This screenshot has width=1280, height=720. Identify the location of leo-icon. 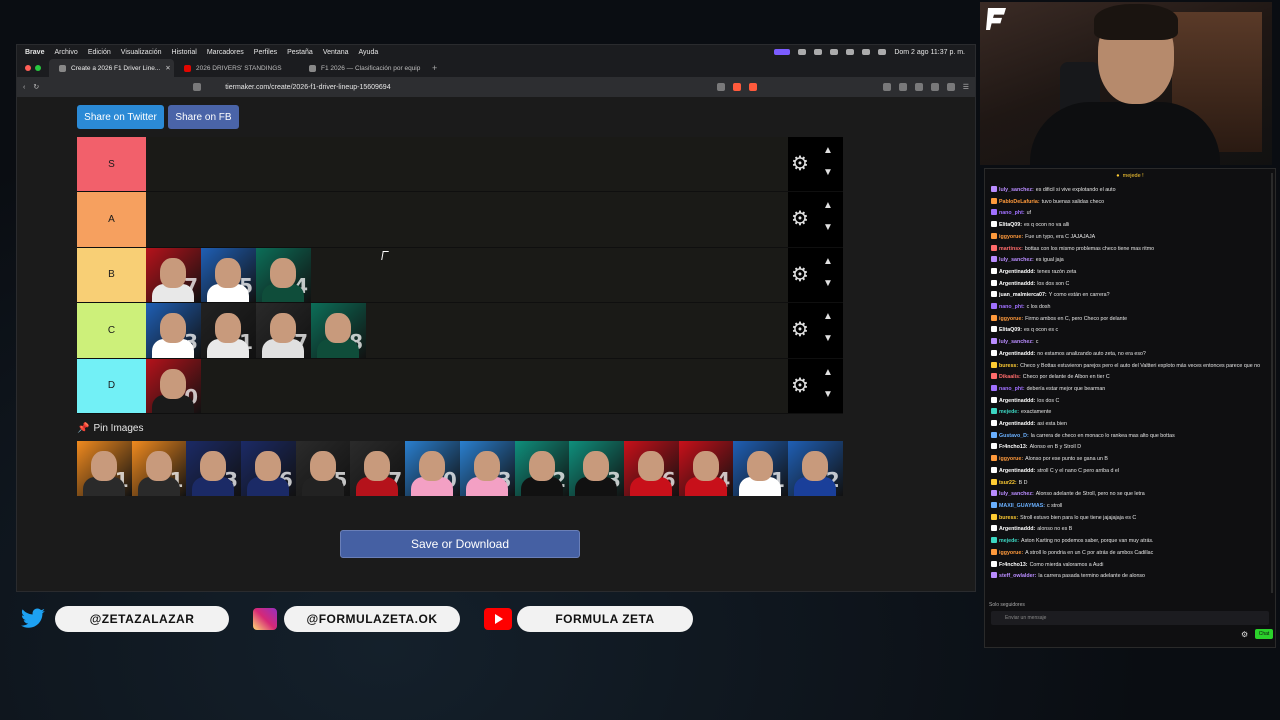
(934, 87).